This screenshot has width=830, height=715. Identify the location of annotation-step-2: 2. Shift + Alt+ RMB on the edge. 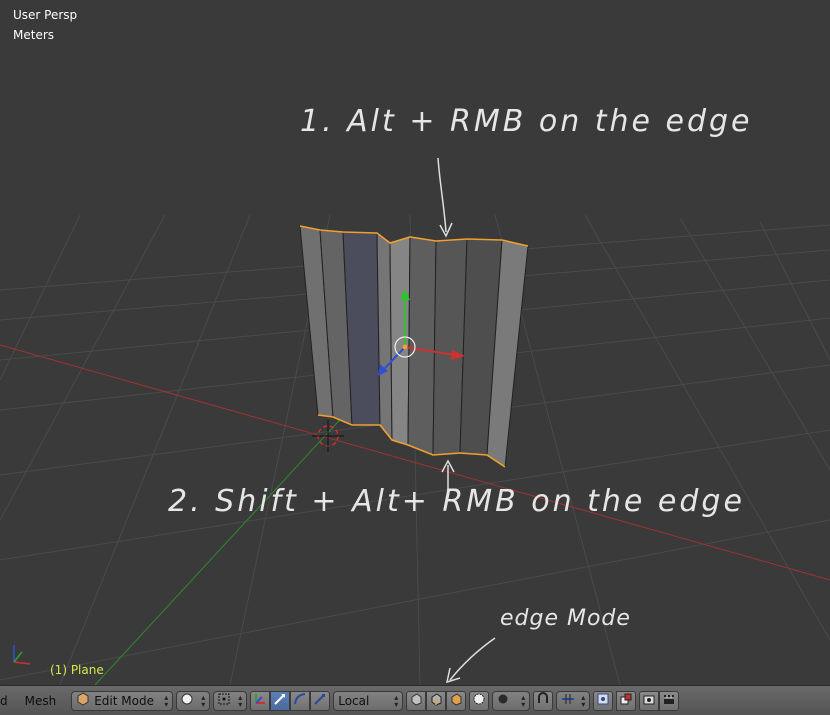
(456, 501).